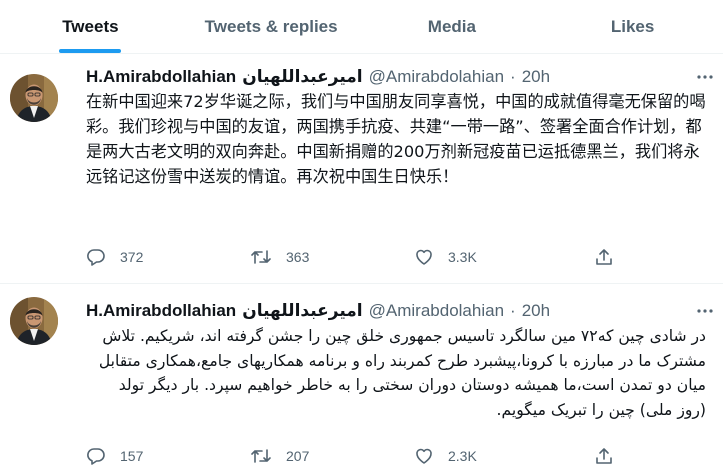 This screenshot has width=723, height=472. I want to click on tab-label: Tweets & replies, so click(271, 26).